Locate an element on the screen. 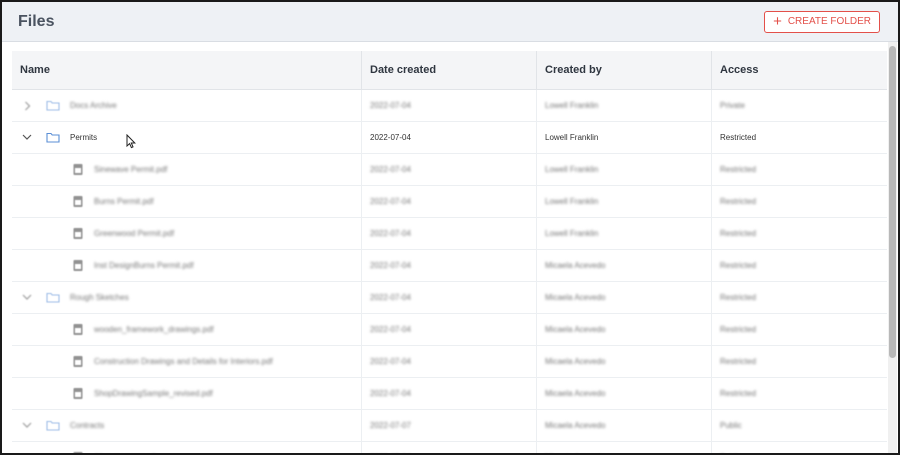 The height and width of the screenshot is (455, 900). cell-name: Inst DesignBurns Permit.pdf is located at coordinates (187, 265).